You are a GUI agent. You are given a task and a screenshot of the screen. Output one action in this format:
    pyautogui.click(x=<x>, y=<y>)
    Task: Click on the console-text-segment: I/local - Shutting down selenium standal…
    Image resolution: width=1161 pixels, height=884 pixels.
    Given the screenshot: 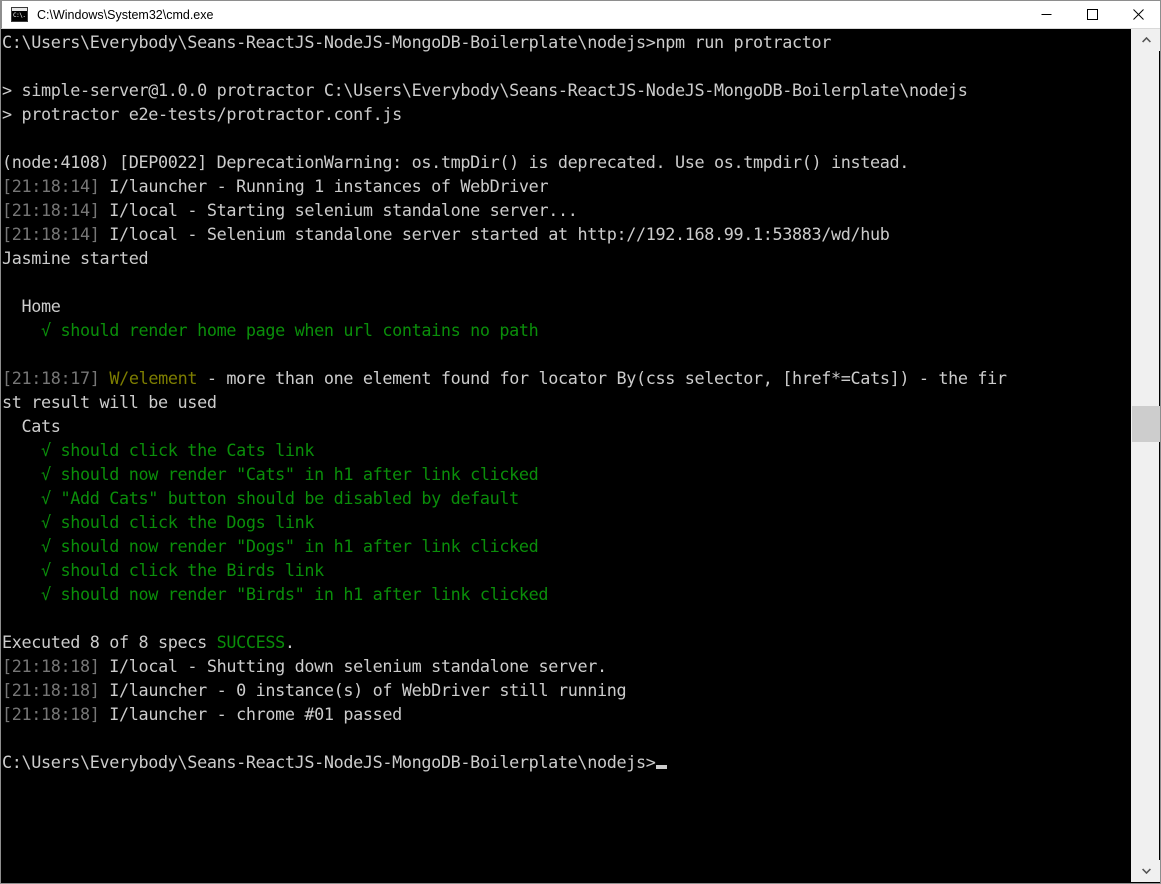 What is the action you would take?
    pyautogui.click(x=353, y=666)
    